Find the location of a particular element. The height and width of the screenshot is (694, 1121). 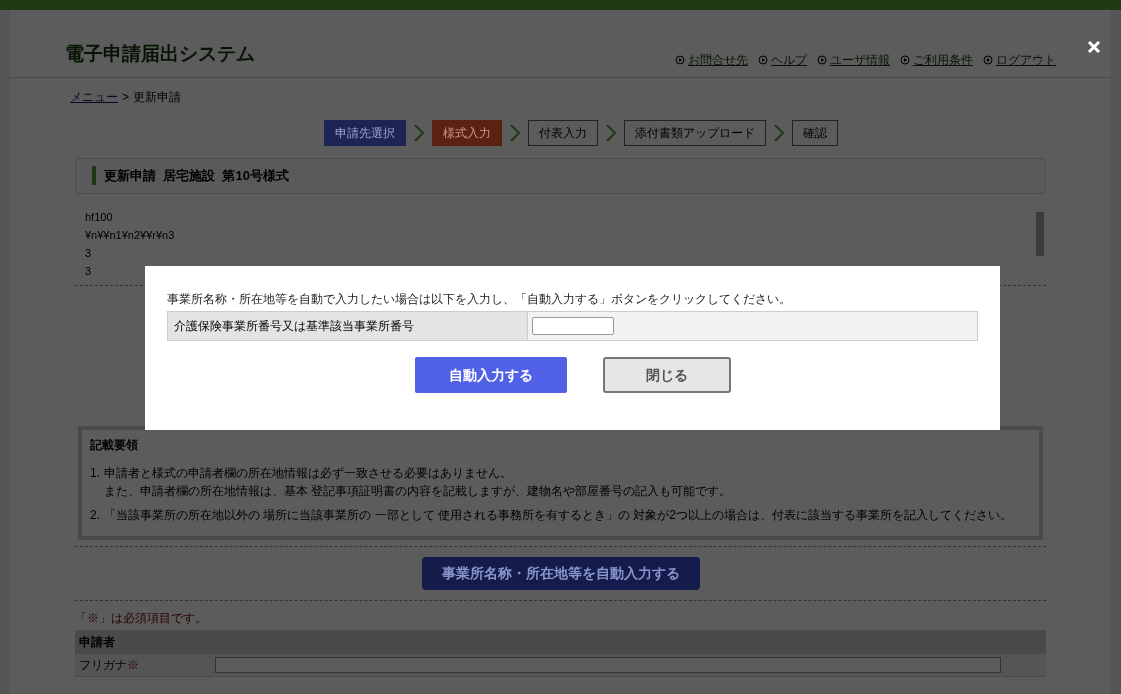

header-link: ログアウト is located at coordinates (1019, 59).